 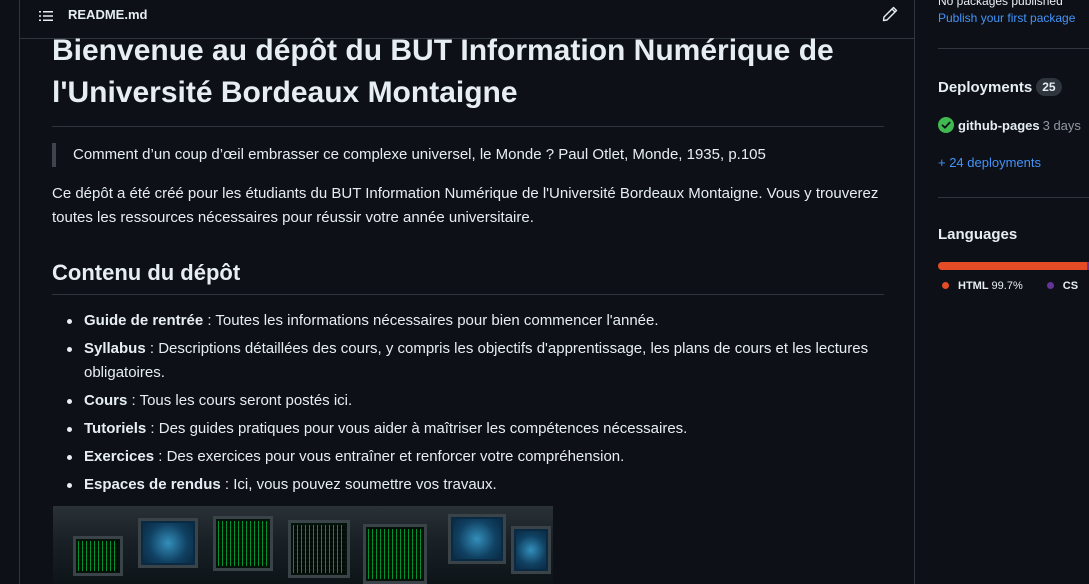 What do you see at coordinates (1049, 87) in the screenshot?
I see `deployments-count-badge: 25` at bounding box center [1049, 87].